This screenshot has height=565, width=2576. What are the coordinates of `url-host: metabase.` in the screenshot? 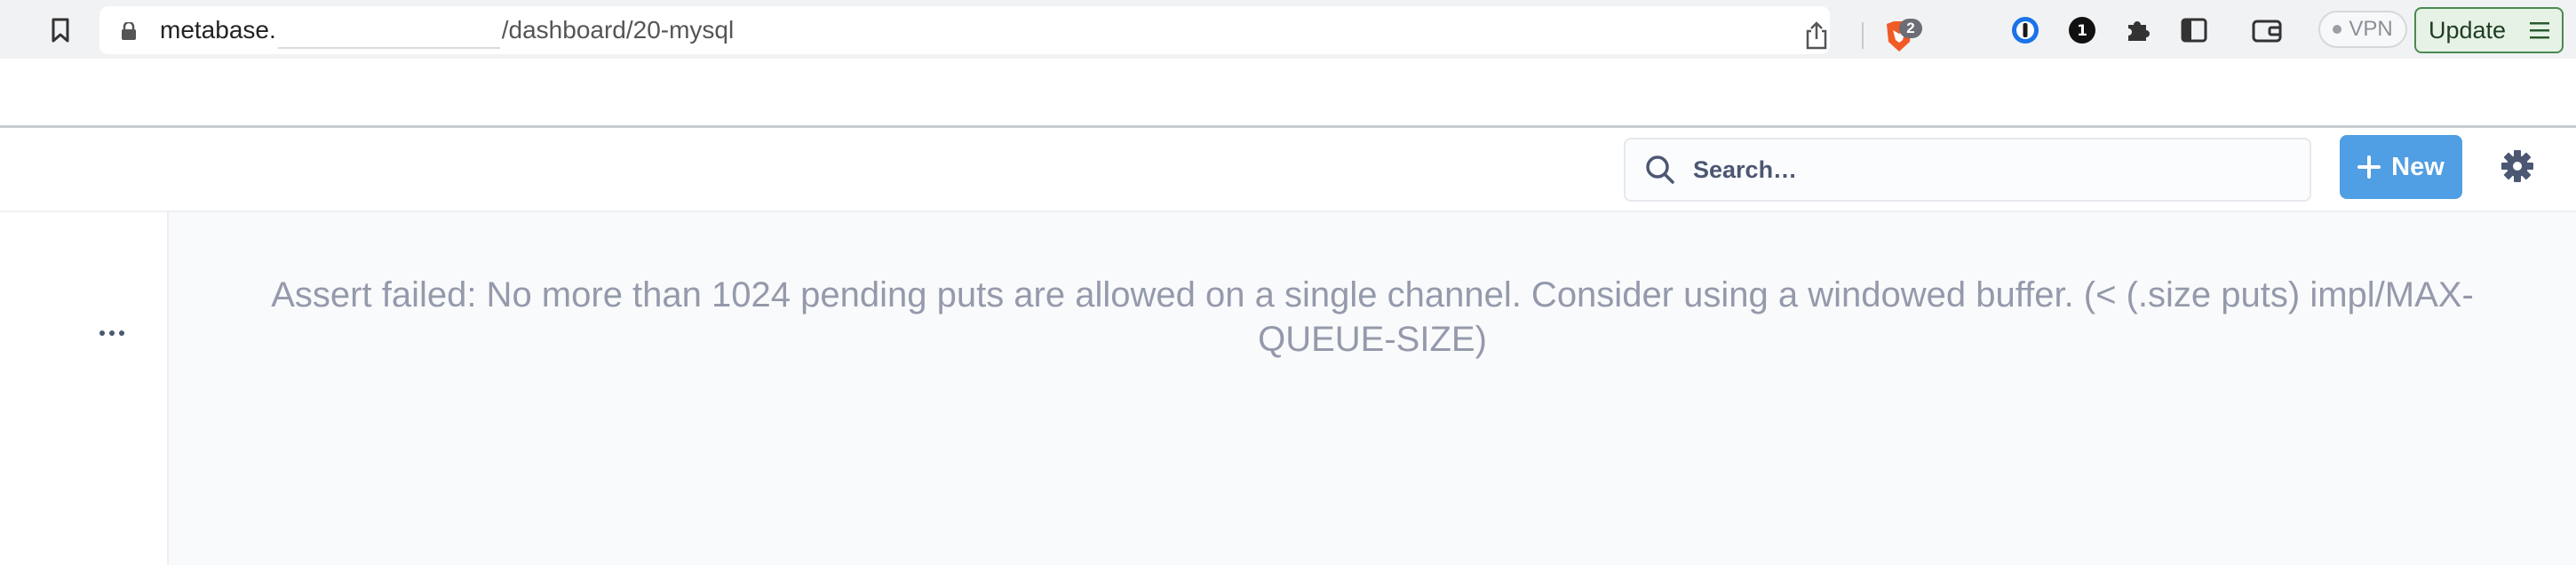 It's located at (218, 30).